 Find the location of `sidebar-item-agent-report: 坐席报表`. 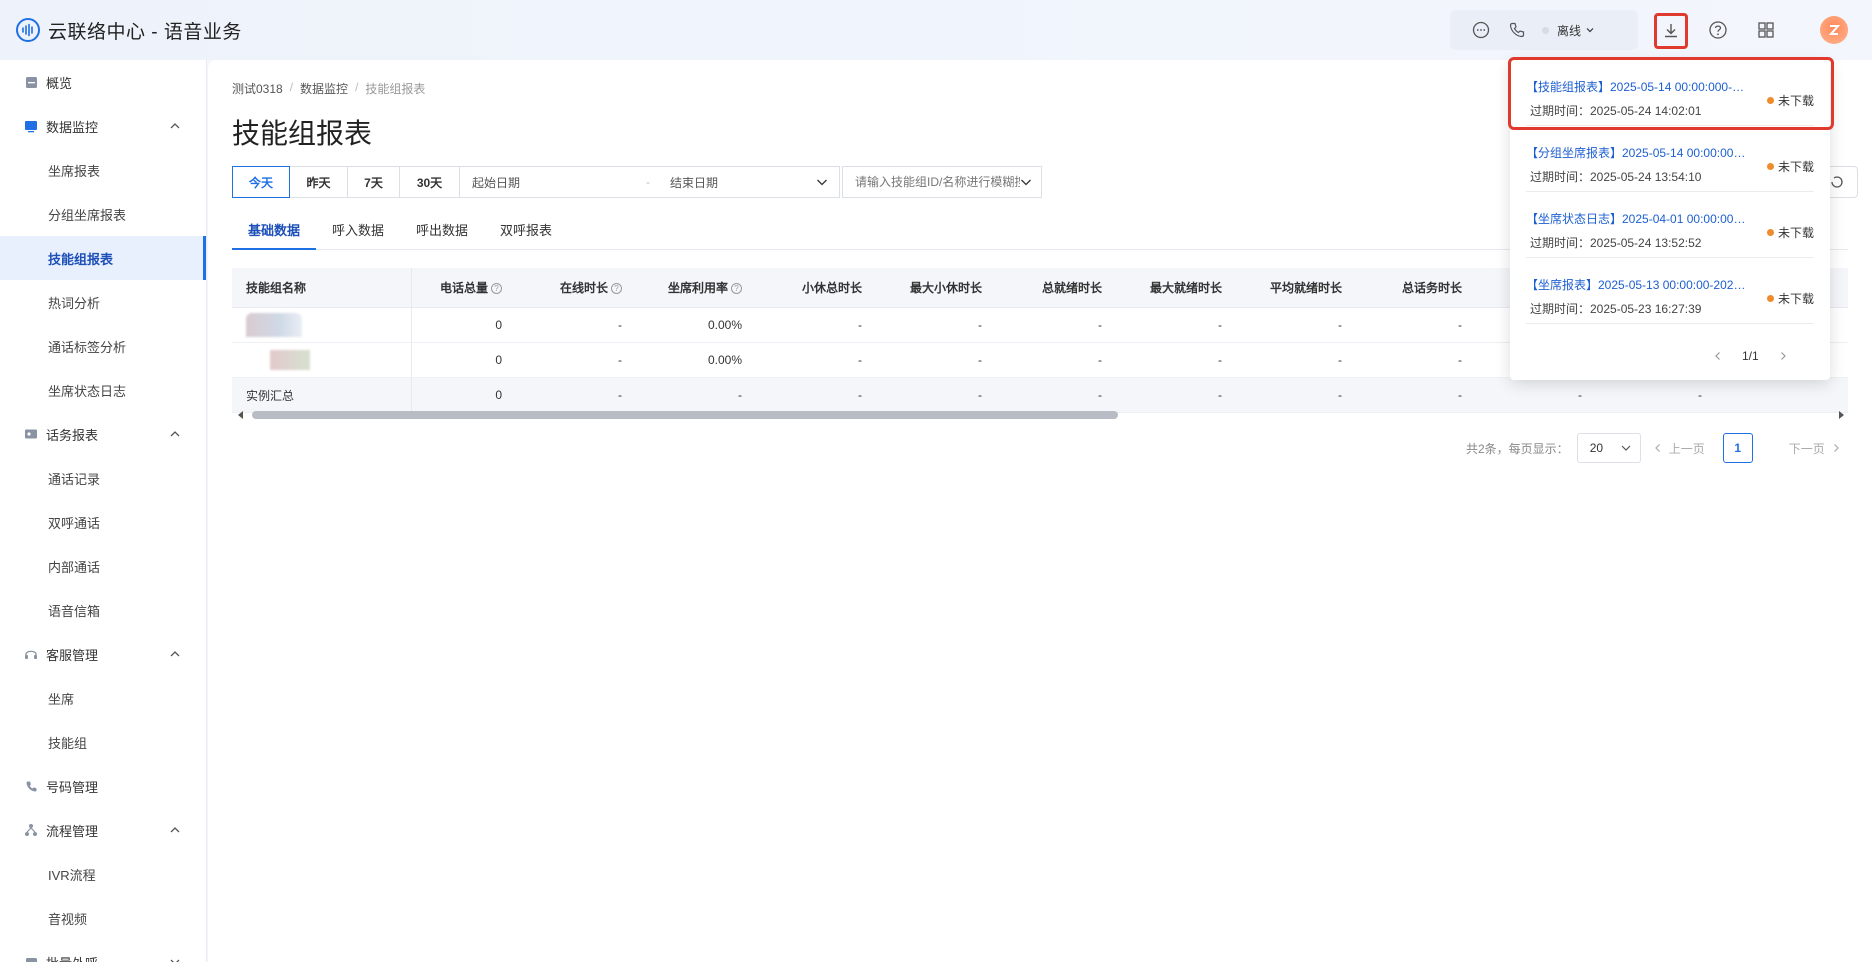

sidebar-item-agent-report: 坐席报表 is located at coordinates (103, 170).